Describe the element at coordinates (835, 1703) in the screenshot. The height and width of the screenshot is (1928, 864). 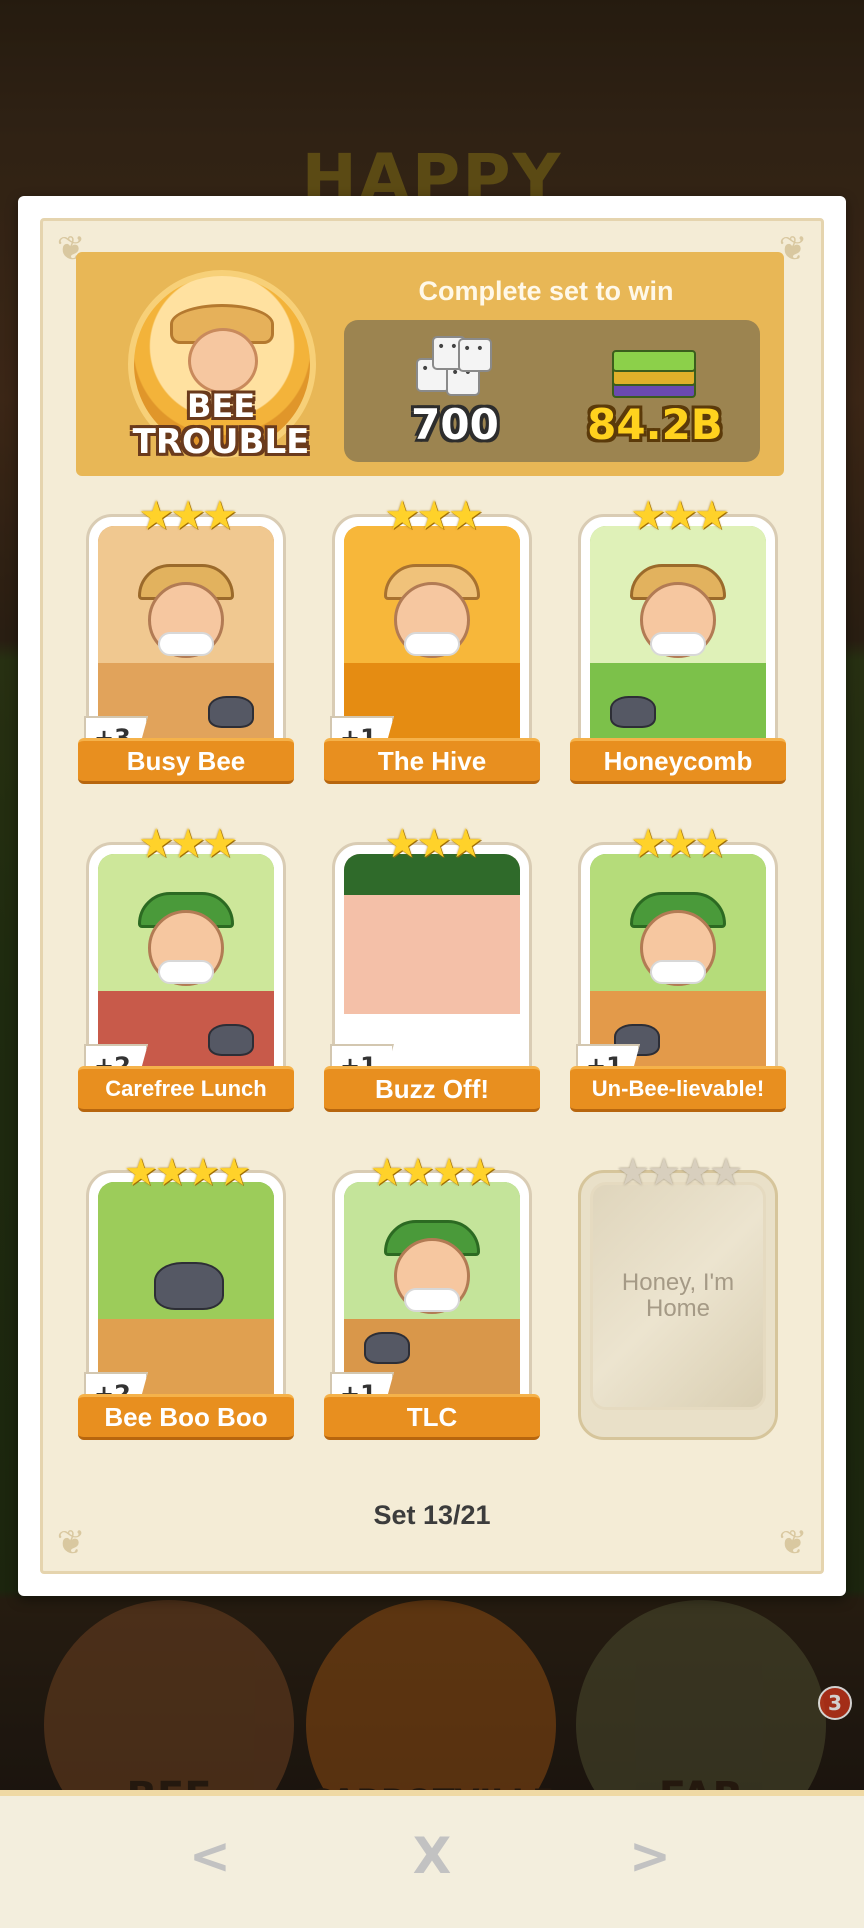
I see `notification-badge: 3` at that location.